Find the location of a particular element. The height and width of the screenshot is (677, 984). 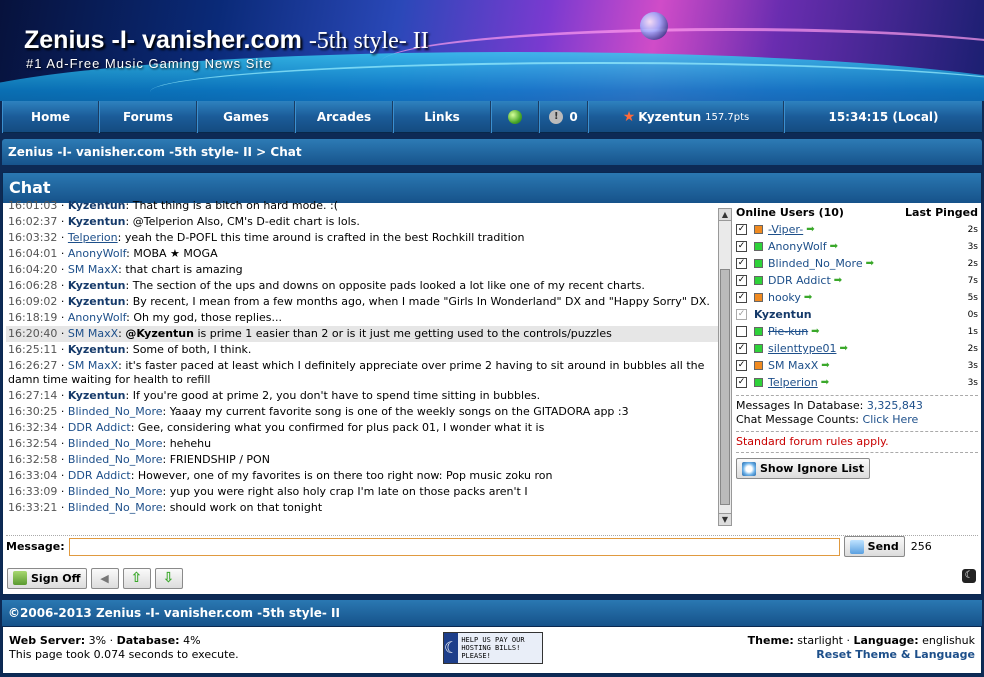

ignore-checkbox is located at coordinates (741, 331).